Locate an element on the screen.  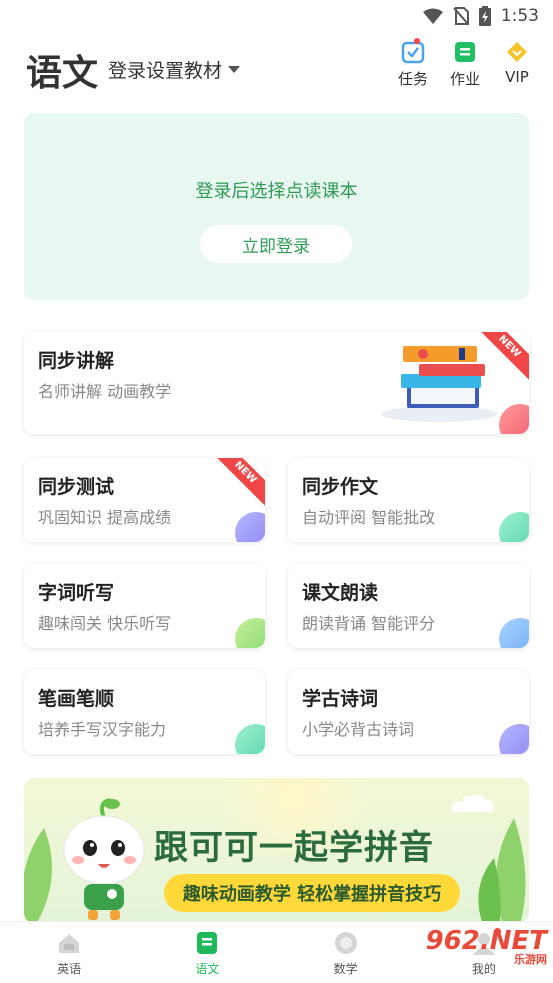
banner-subtitle: 趣味动画教学 轻松掌握拼音技巧 is located at coordinates (312, 893).